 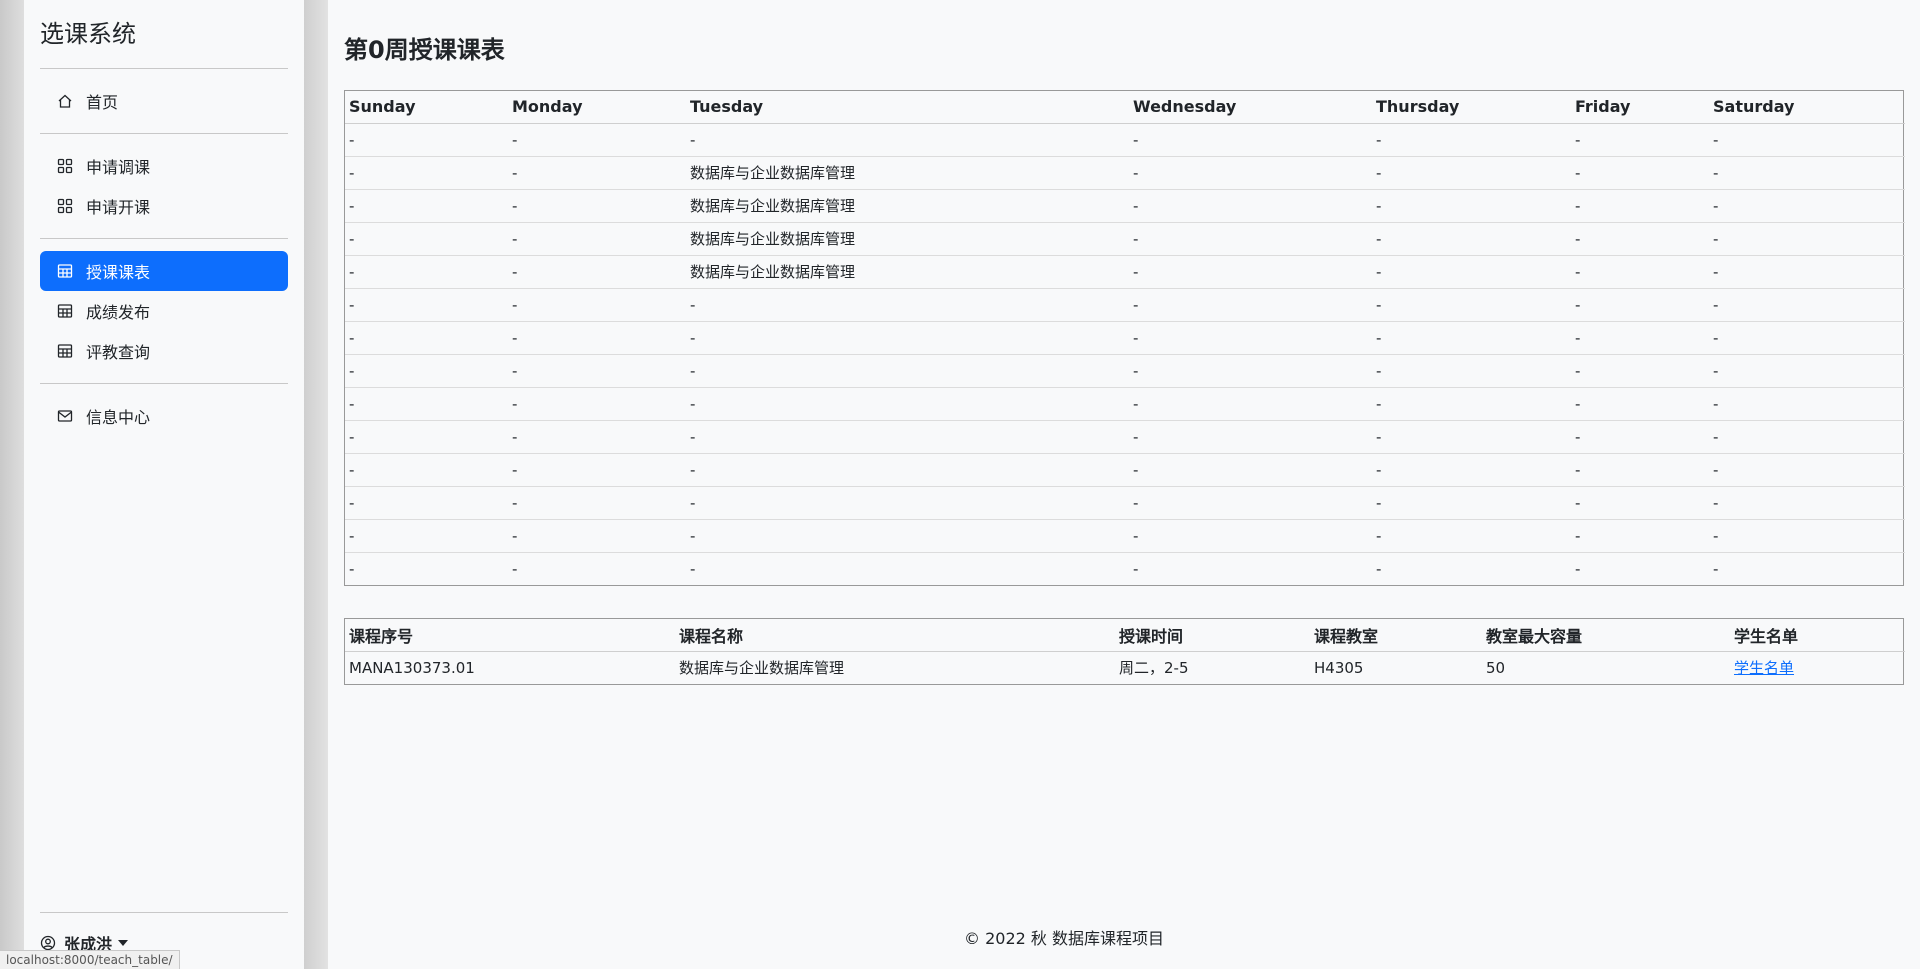 I want to click on nav-item-home: 首页, so click(x=164, y=101).